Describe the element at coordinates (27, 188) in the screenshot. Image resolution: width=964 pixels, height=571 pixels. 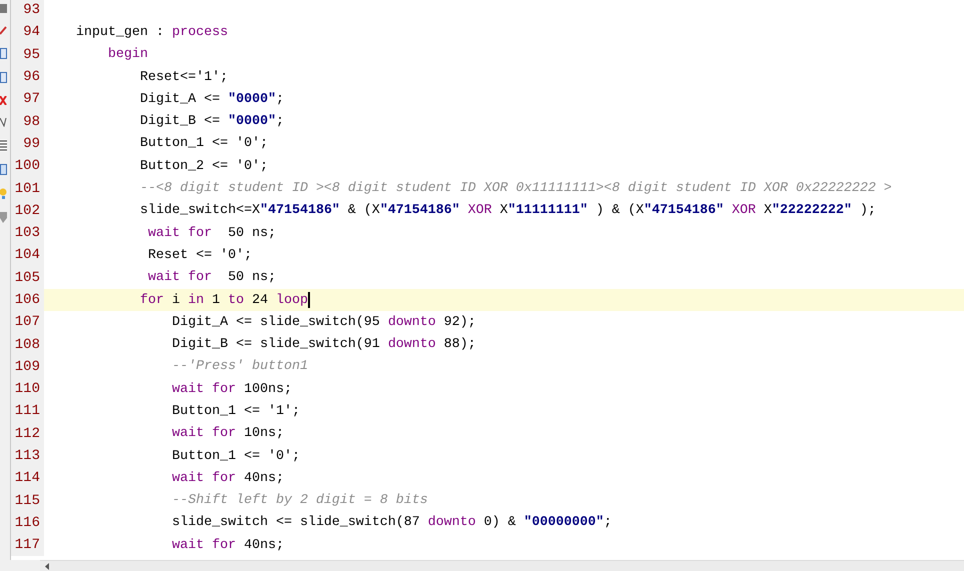
I see `line-number: 101` at that location.